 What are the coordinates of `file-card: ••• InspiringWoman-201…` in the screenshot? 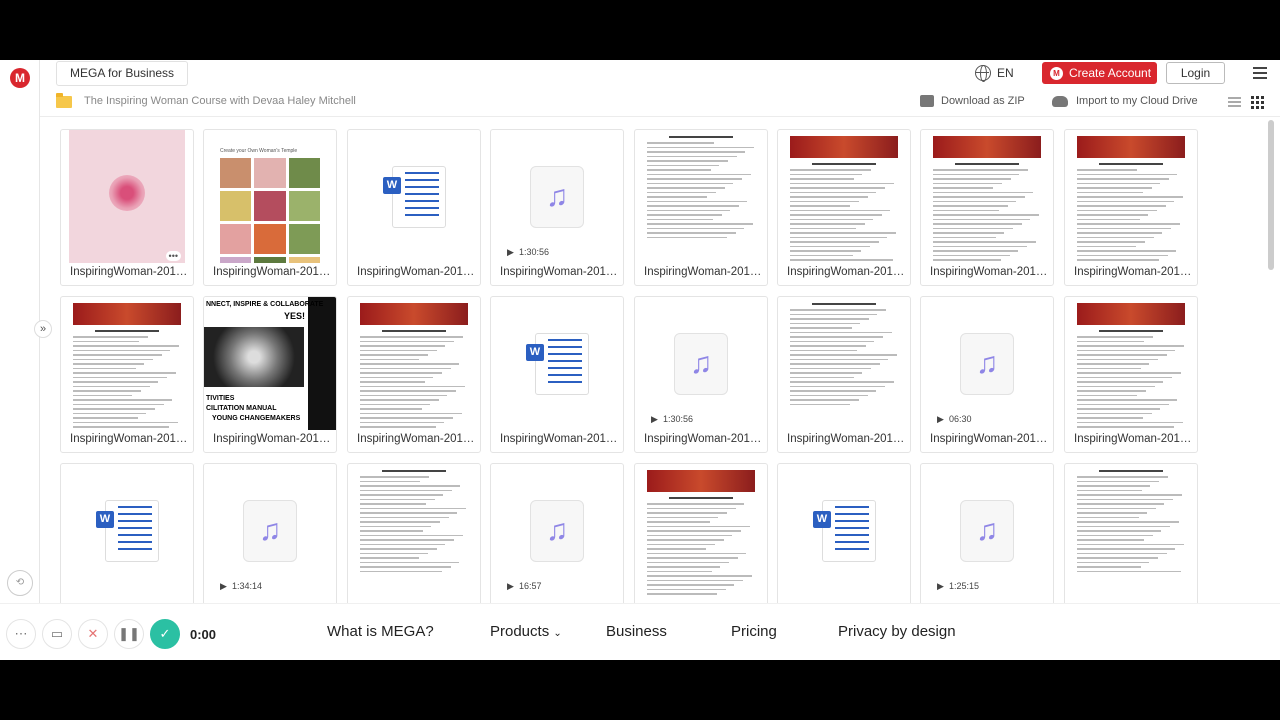 It's located at (127, 207).